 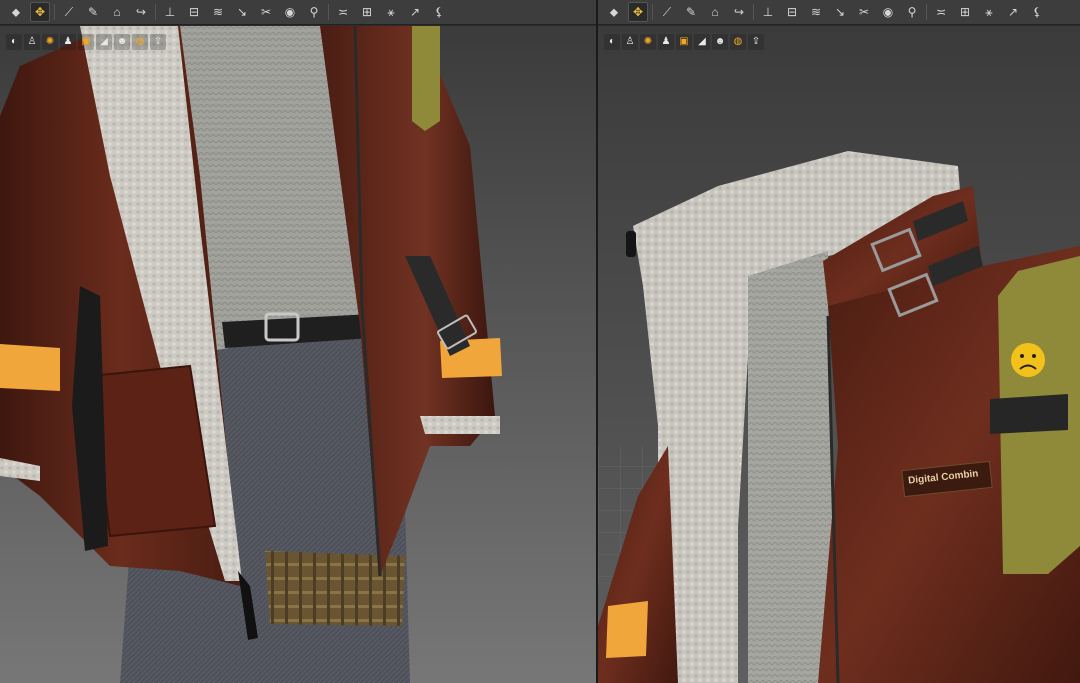 I want to click on left-tool-toolbar: ⬥ ✥ ⟋ ✎ ⌂ ↪ ⊥ ⊟ ≋ ↘ ✂ ◉ ⚲ ≍ ⊞ ⚹ ↗ ⚸, so click(x=298, y=12).